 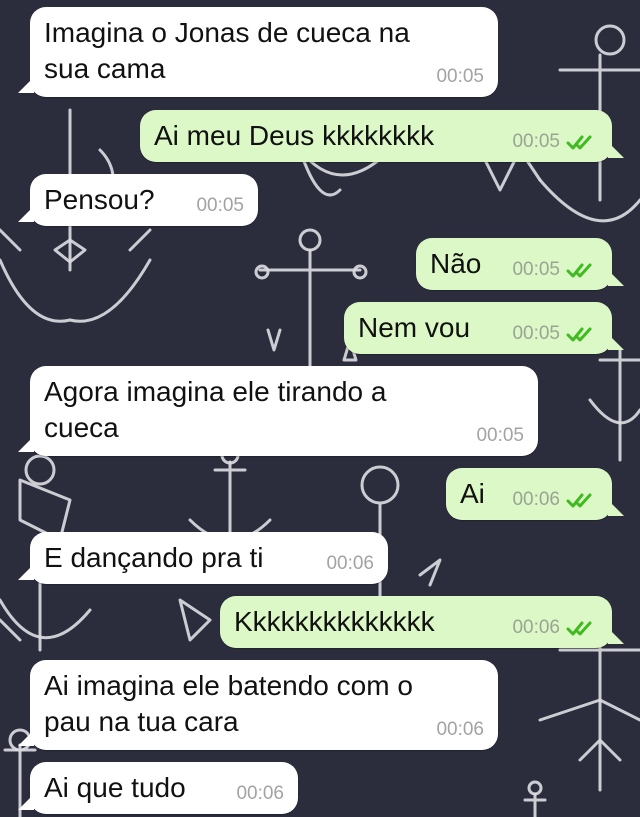 What do you see at coordinates (227, 50) in the screenshot?
I see `message-text: Imagina o Jonas de cueca na sua cama` at bounding box center [227, 50].